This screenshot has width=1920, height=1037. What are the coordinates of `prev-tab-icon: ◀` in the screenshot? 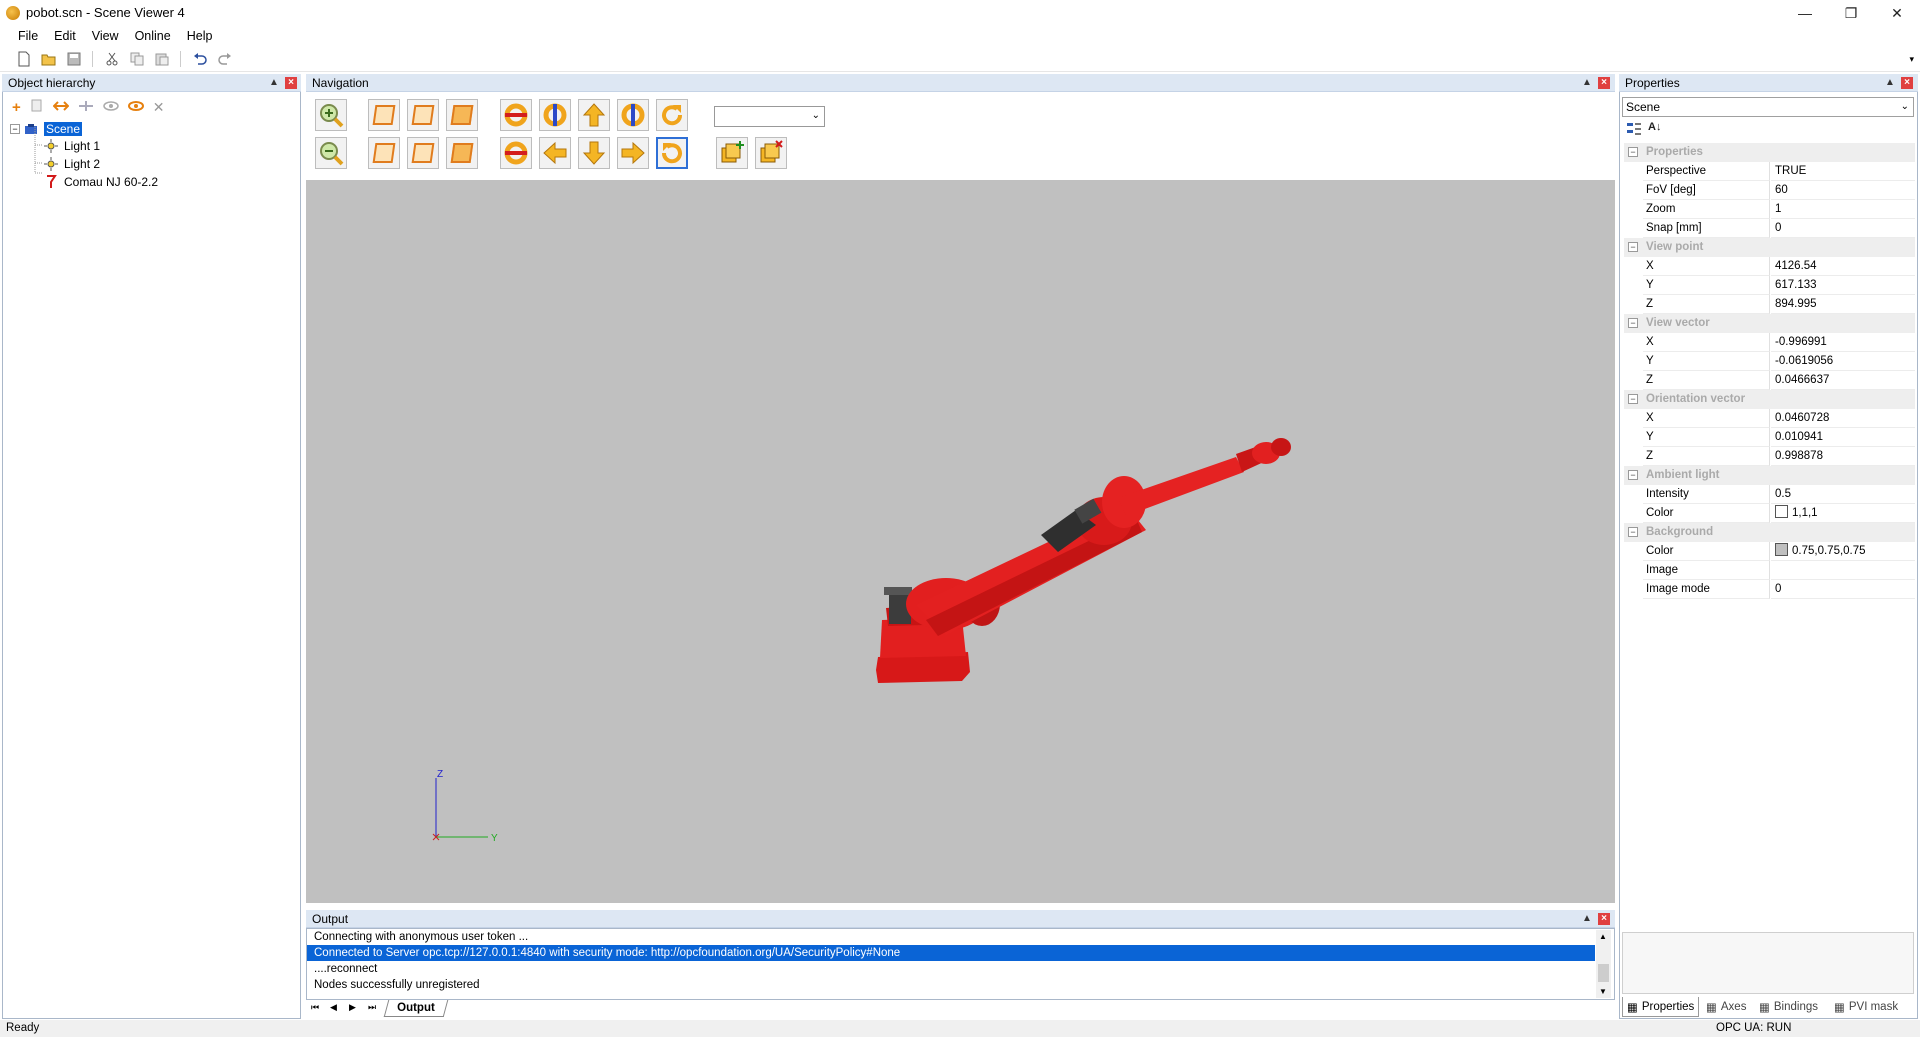 It's located at (333, 1007).